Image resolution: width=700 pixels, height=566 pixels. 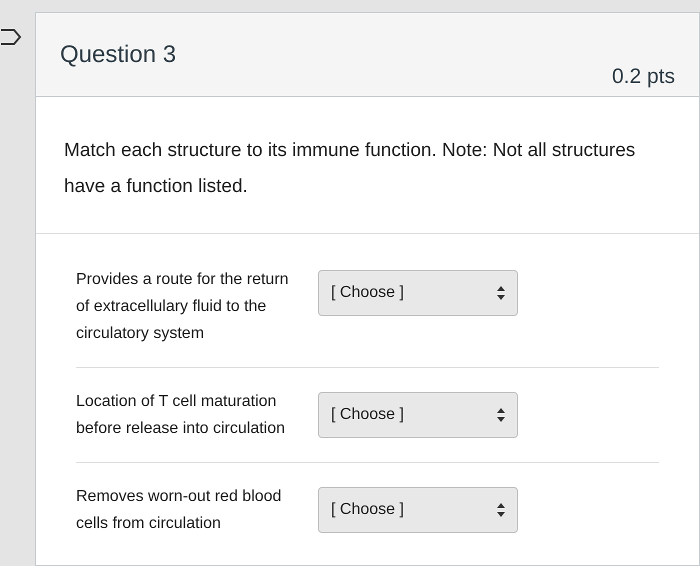 I want to click on bookmark-icon, so click(x=11, y=37).